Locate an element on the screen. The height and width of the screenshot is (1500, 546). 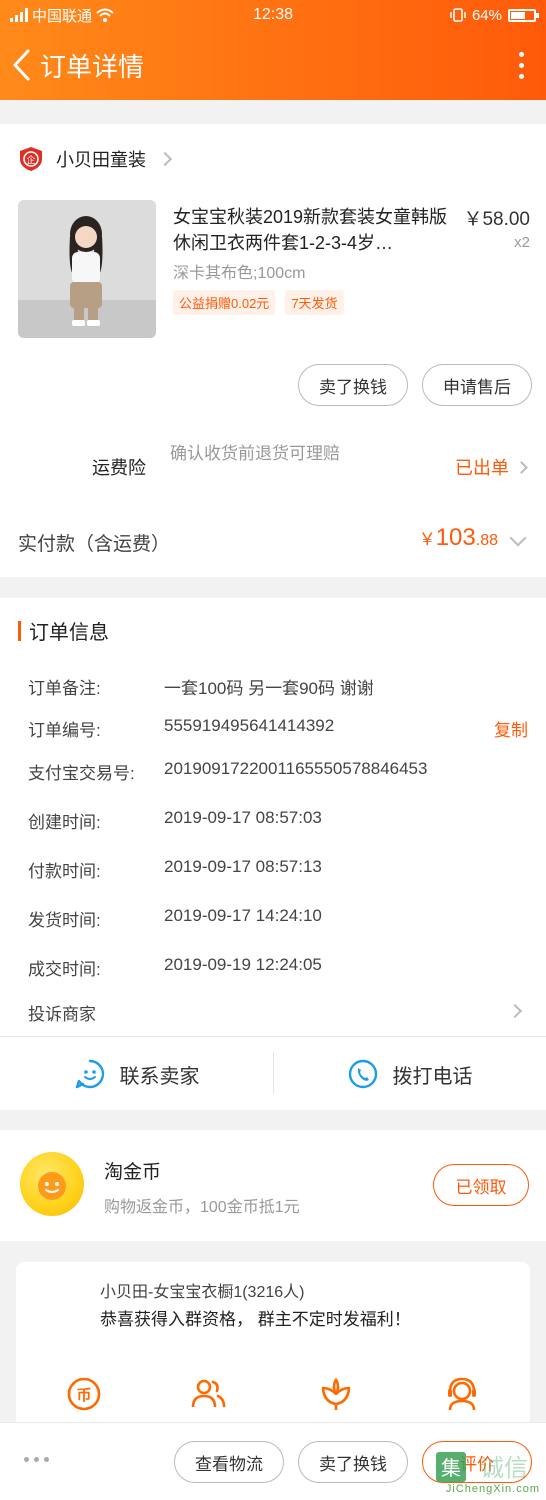
taojinbi-coin-icon is located at coordinates (52, 1184).